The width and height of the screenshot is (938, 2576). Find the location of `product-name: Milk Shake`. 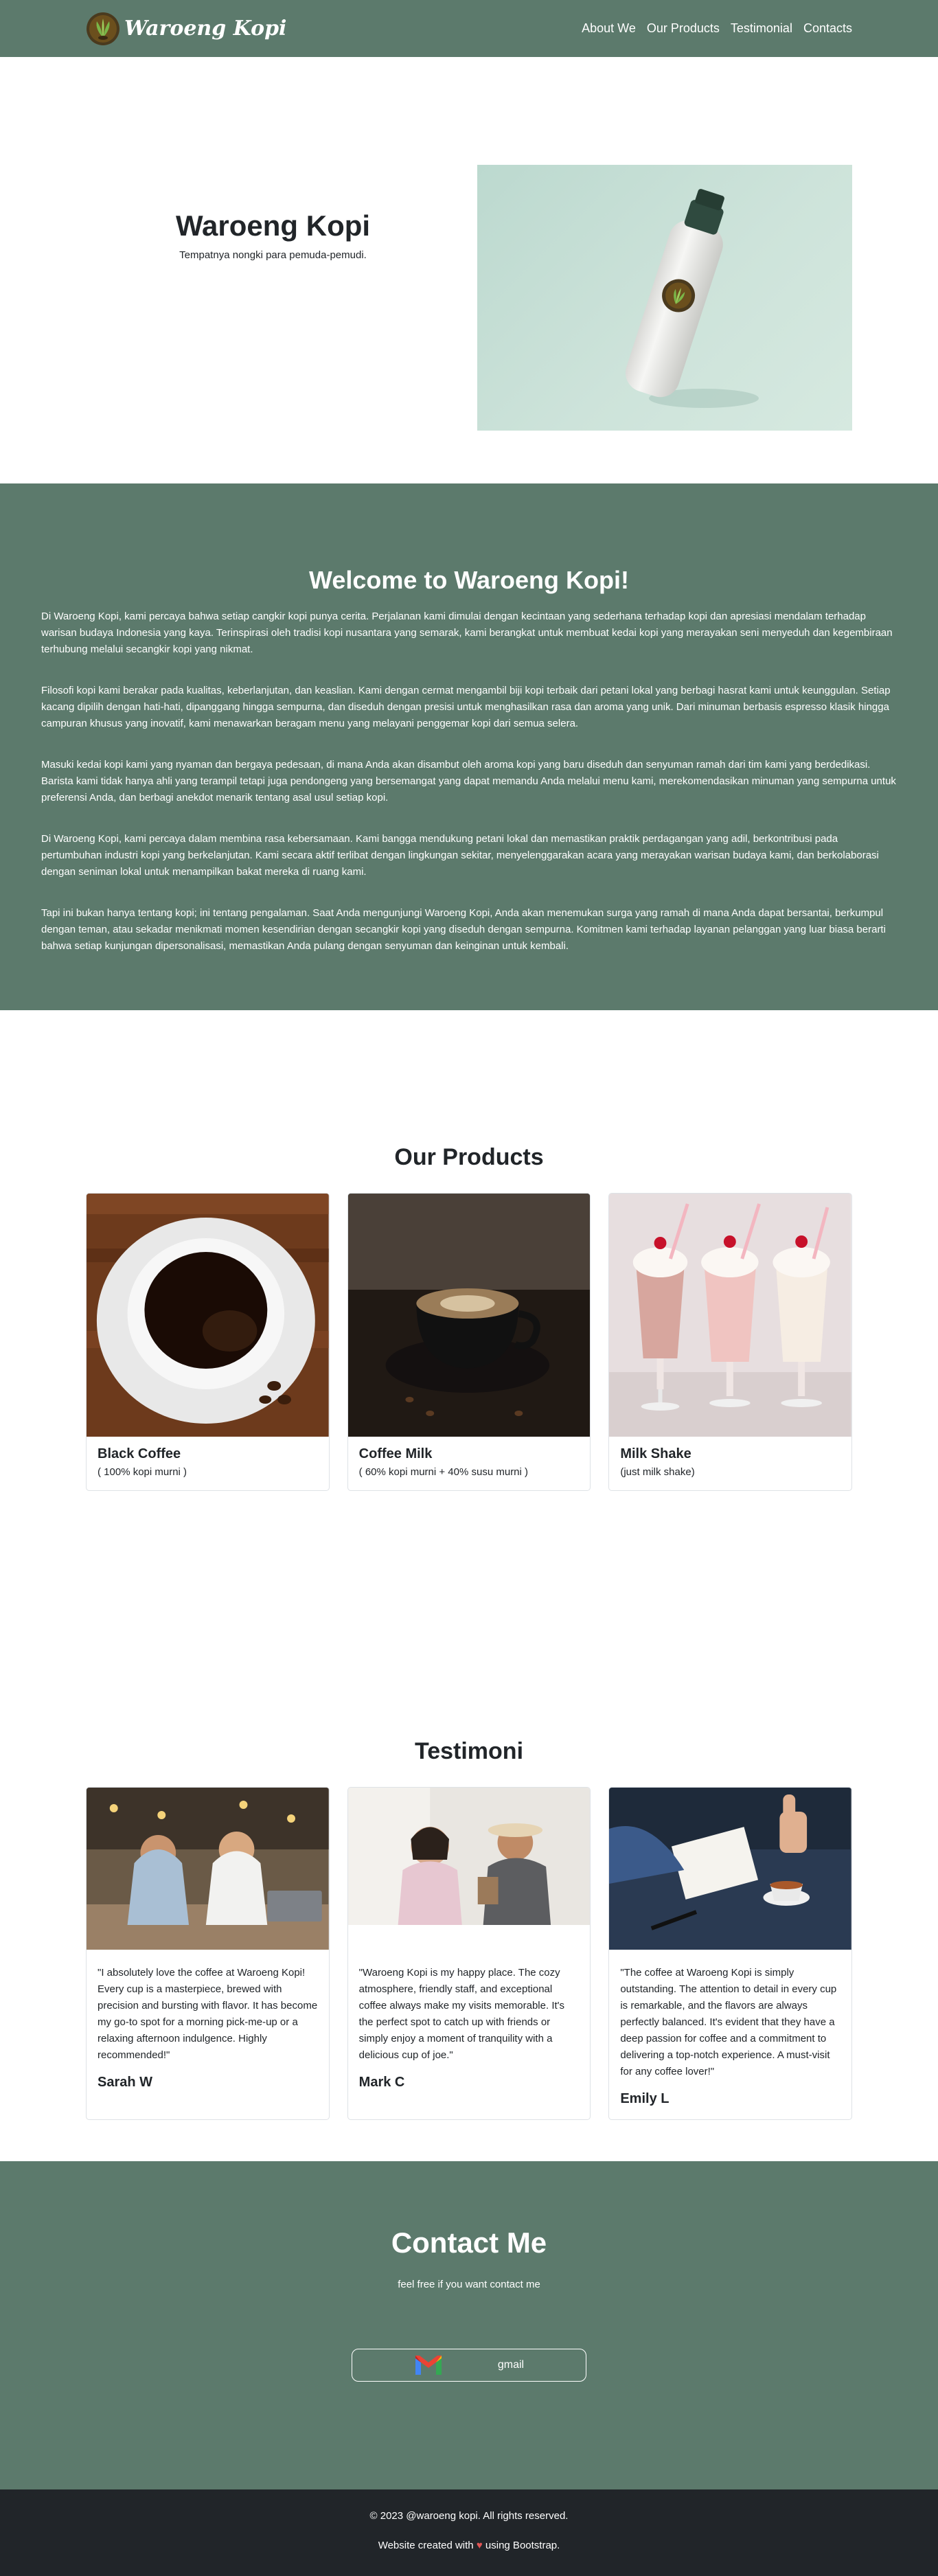

product-name: Milk Shake is located at coordinates (655, 1453).